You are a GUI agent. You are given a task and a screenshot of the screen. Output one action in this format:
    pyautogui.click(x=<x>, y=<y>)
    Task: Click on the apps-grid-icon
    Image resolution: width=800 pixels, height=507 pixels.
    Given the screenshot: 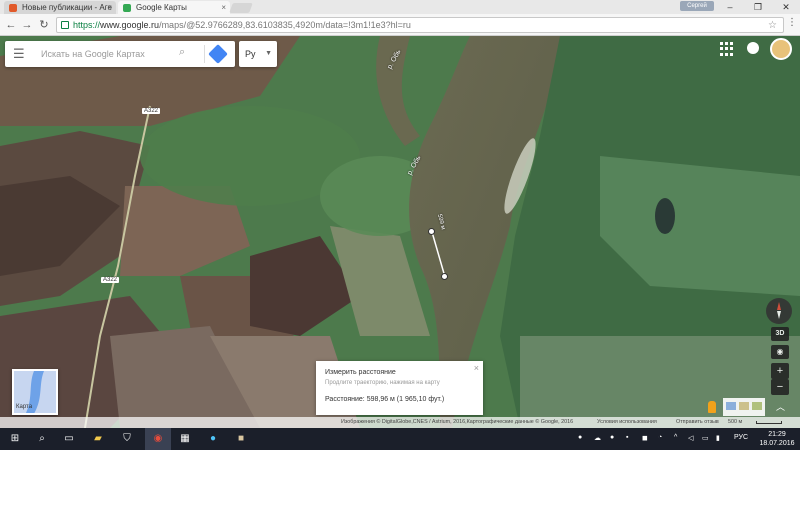 What is the action you would take?
    pyautogui.click(x=727, y=49)
    